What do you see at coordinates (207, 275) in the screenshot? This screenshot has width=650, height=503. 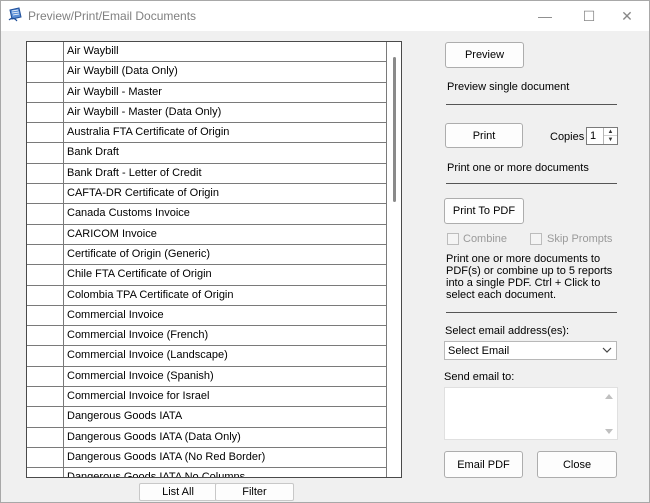 I see `list-item: Chile FTA Certificate of Origin` at bounding box center [207, 275].